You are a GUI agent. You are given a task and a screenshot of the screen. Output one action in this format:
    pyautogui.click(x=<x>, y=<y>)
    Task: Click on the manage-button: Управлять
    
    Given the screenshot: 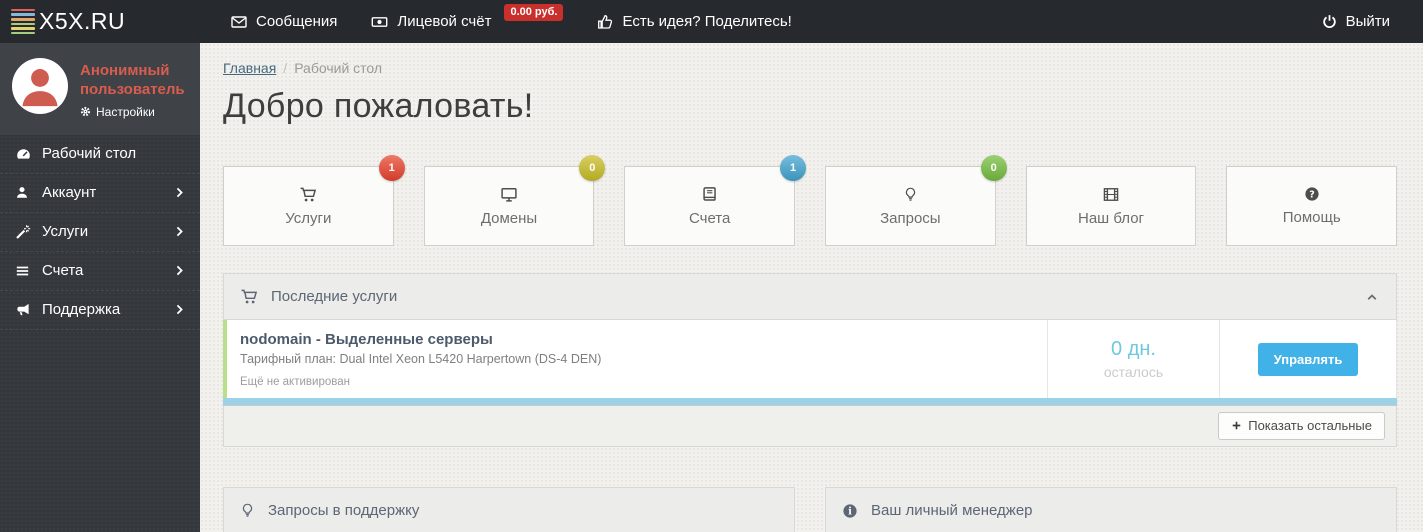 What is the action you would take?
    pyautogui.click(x=1308, y=359)
    